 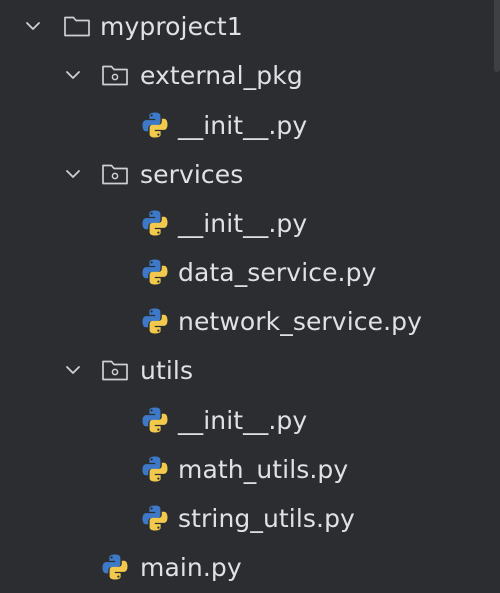 I want to click on tree-label-folder: utils, so click(x=167, y=370).